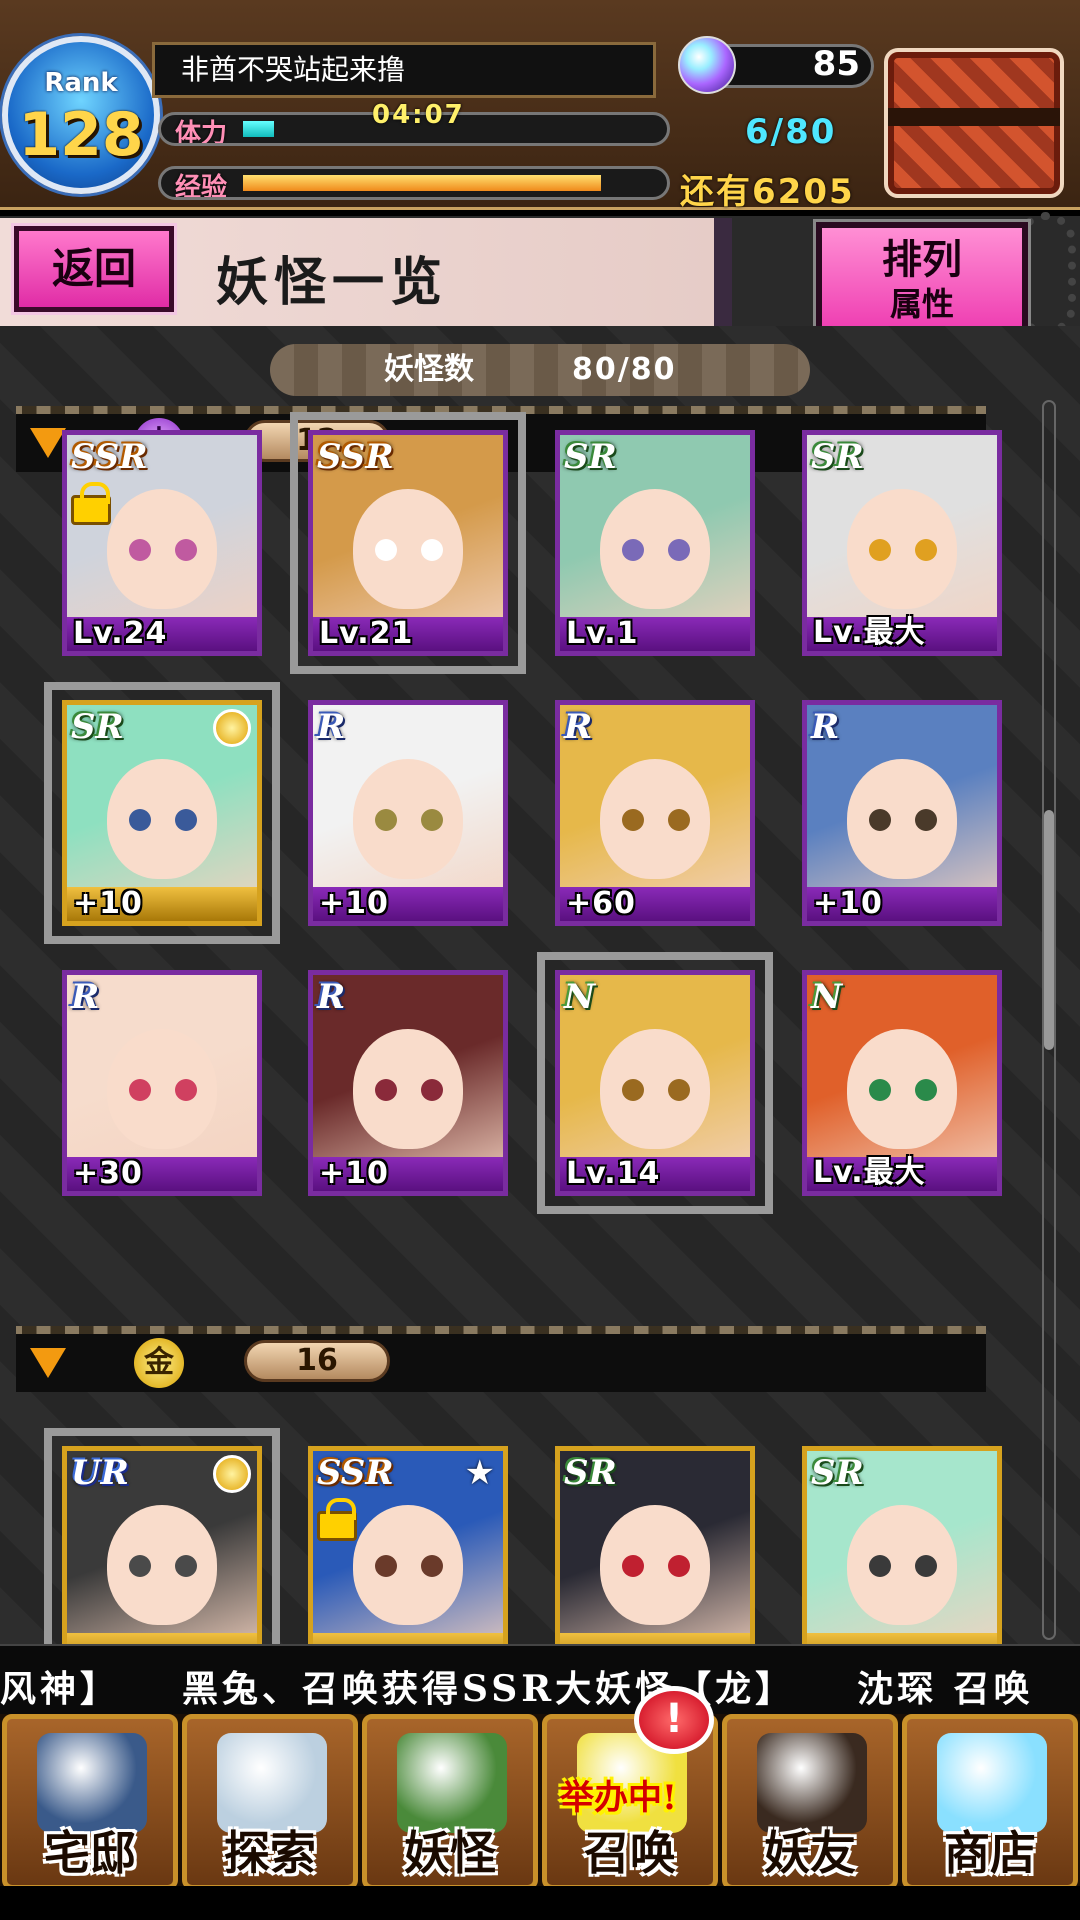 The image size is (1080, 1920). Describe the element at coordinates (655, 543) in the screenshot. I see `yokai-card: SR Lv.1` at that location.